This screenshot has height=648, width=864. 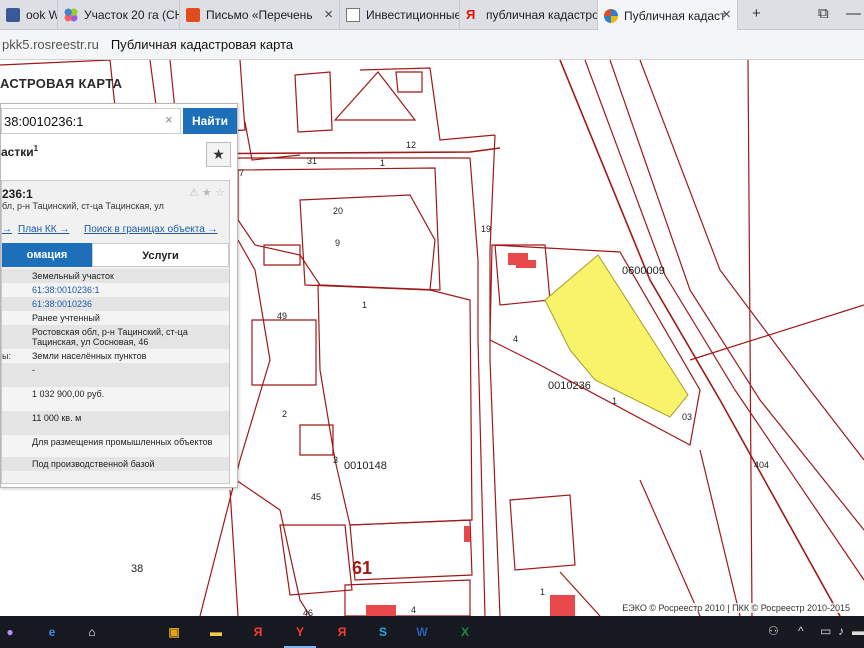 What do you see at coordinates (210, 121) in the screenshot?
I see `find-button: Найти` at bounding box center [210, 121].